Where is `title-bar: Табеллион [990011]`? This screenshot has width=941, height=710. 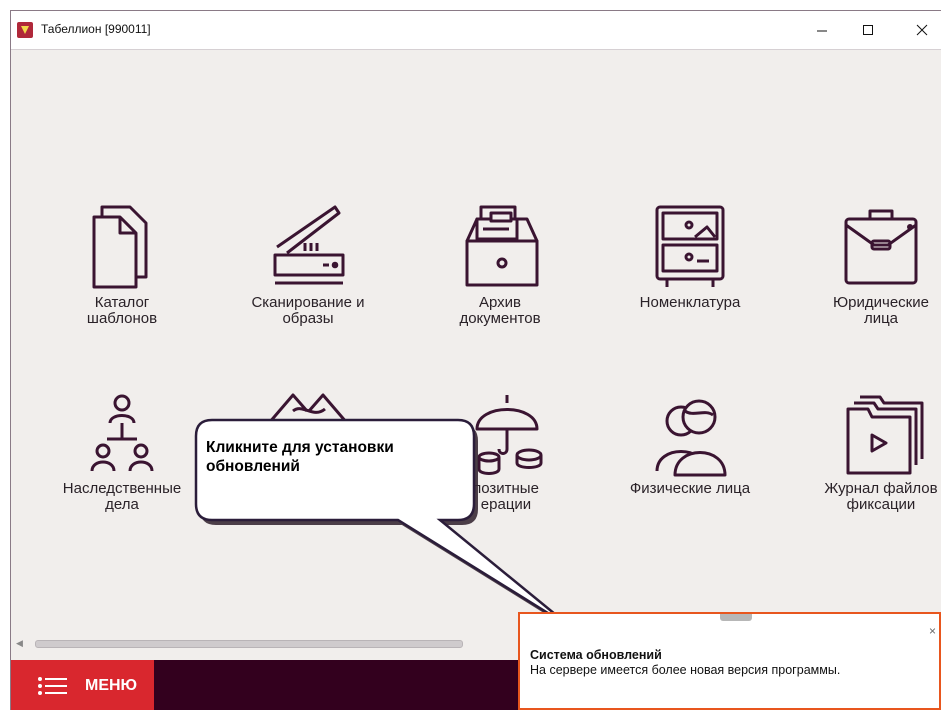
title-bar: Табеллион [990011] is located at coordinates (476, 30).